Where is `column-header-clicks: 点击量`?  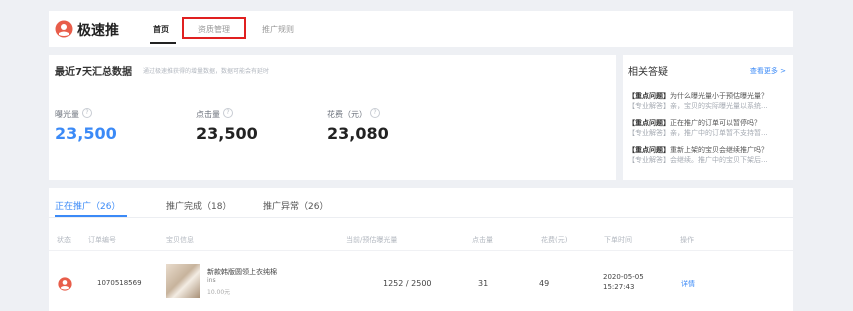
column-header-clicks: 点击量 is located at coordinates (482, 240).